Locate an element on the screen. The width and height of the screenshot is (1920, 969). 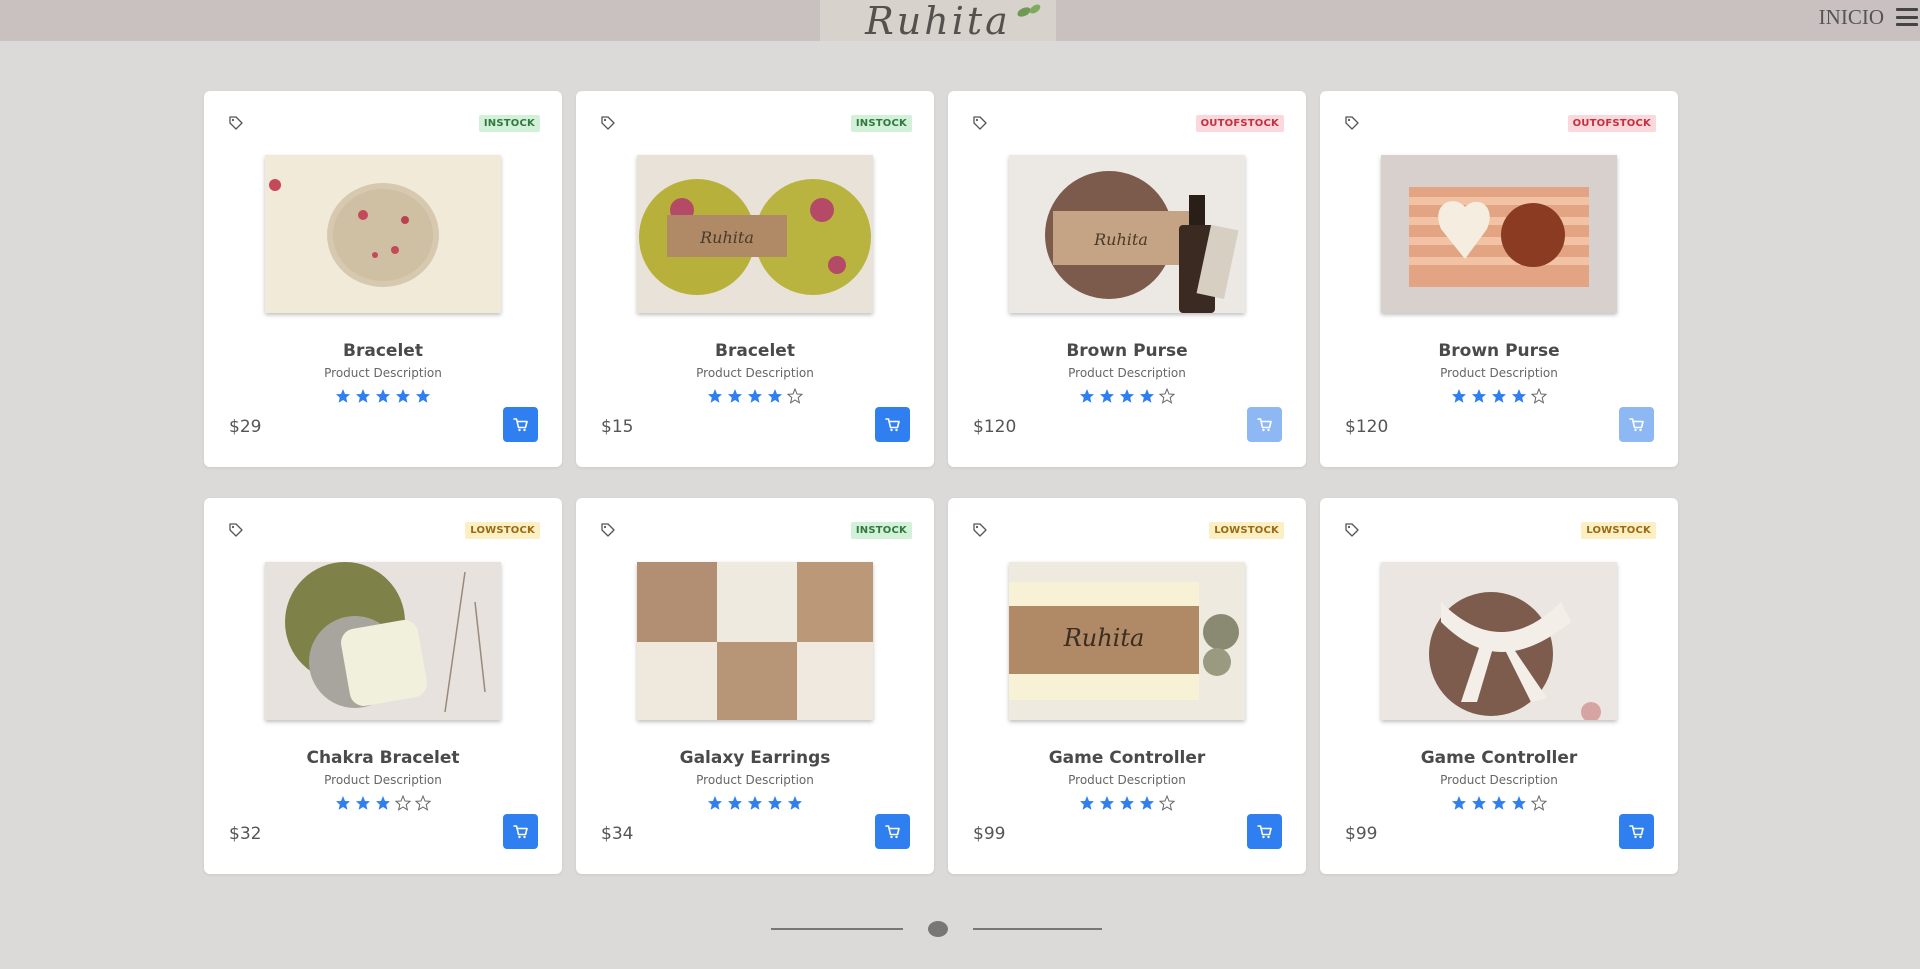
product-price: $120 is located at coordinates (995, 427).